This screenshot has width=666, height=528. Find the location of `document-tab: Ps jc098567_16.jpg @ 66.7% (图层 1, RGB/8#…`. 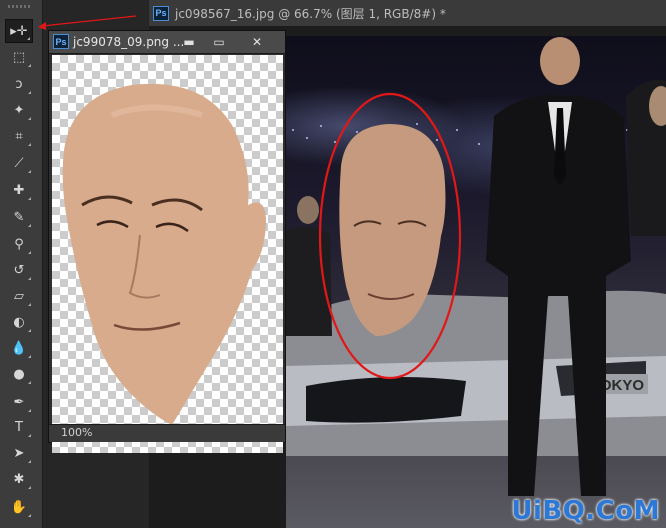

document-tab: Ps jc098567_16.jpg @ 66.7% (图层 1, RGB/8#… is located at coordinates (302, 13).